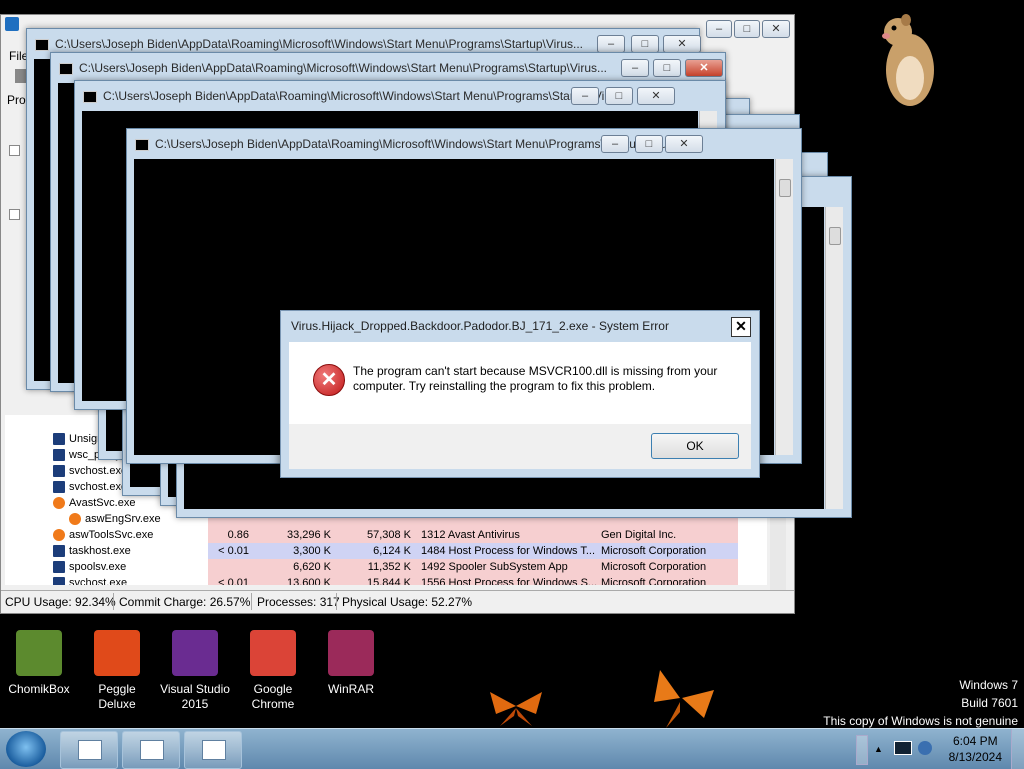  What do you see at coordinates (26, 749) in the screenshot?
I see `start-button` at bounding box center [26, 749].